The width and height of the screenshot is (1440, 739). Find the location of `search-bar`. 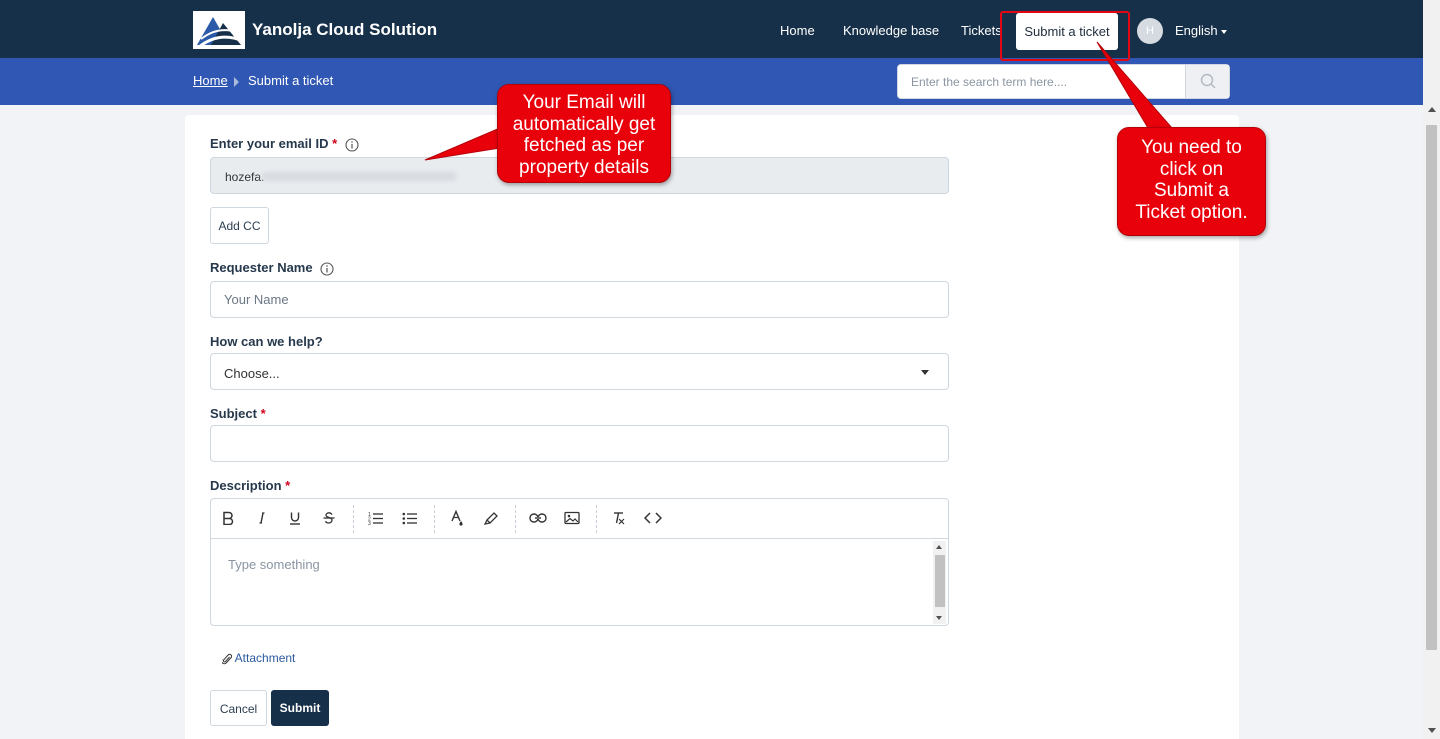

search-bar is located at coordinates (1063, 81).